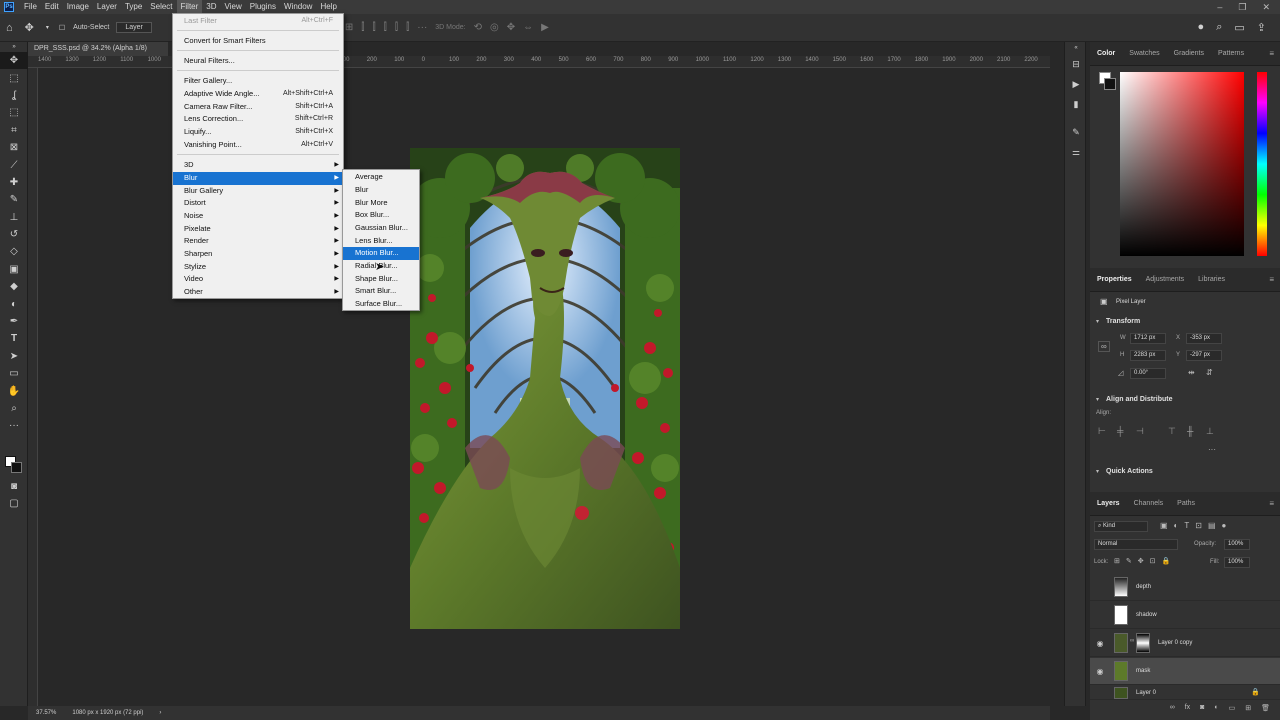 The width and height of the screenshot is (1280, 720). I want to click on menu-image: Image, so click(78, 7).